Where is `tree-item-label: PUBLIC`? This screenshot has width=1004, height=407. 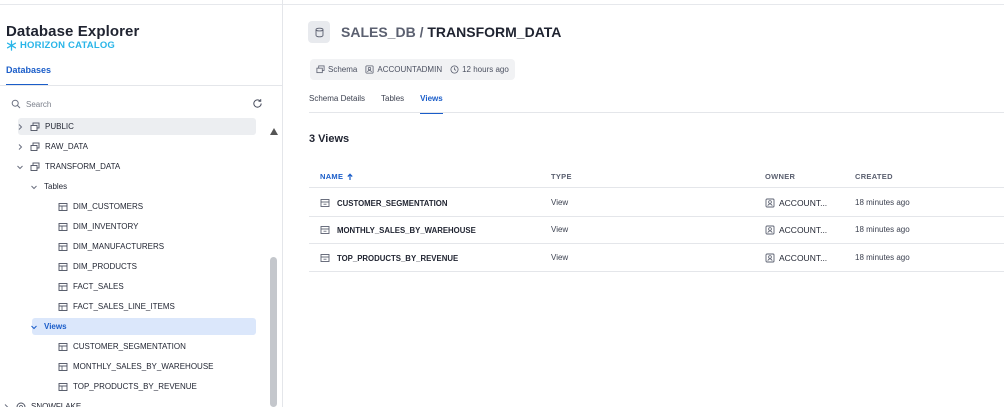
tree-item-label: PUBLIC is located at coordinates (59, 126).